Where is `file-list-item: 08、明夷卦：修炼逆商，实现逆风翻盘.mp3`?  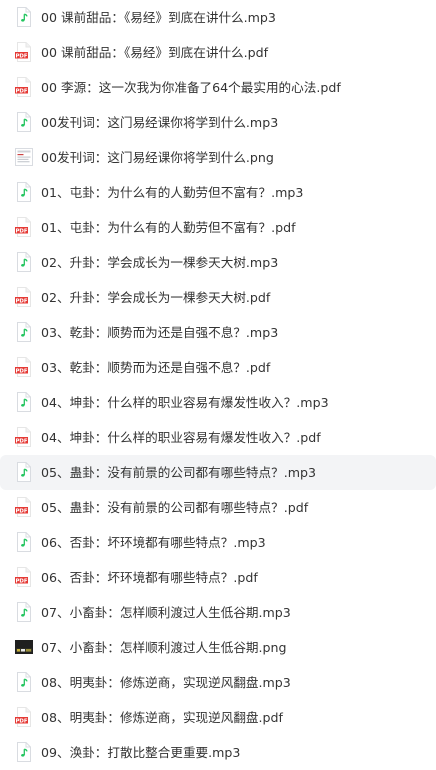
file-list-item: 08、明夷卦：修炼逆商，实现逆风翻盘.mp3 is located at coordinates (218, 682).